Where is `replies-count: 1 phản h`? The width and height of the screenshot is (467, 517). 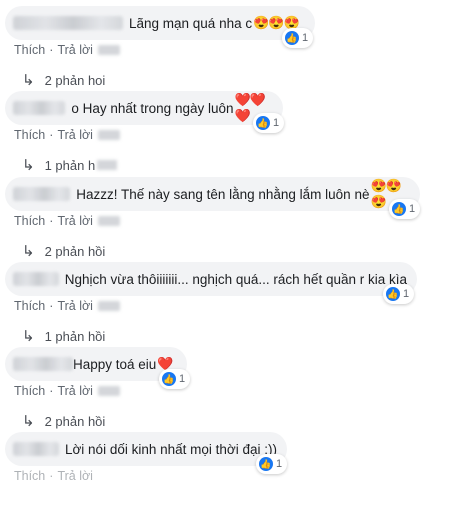
replies-count: 1 phản h is located at coordinates (70, 165).